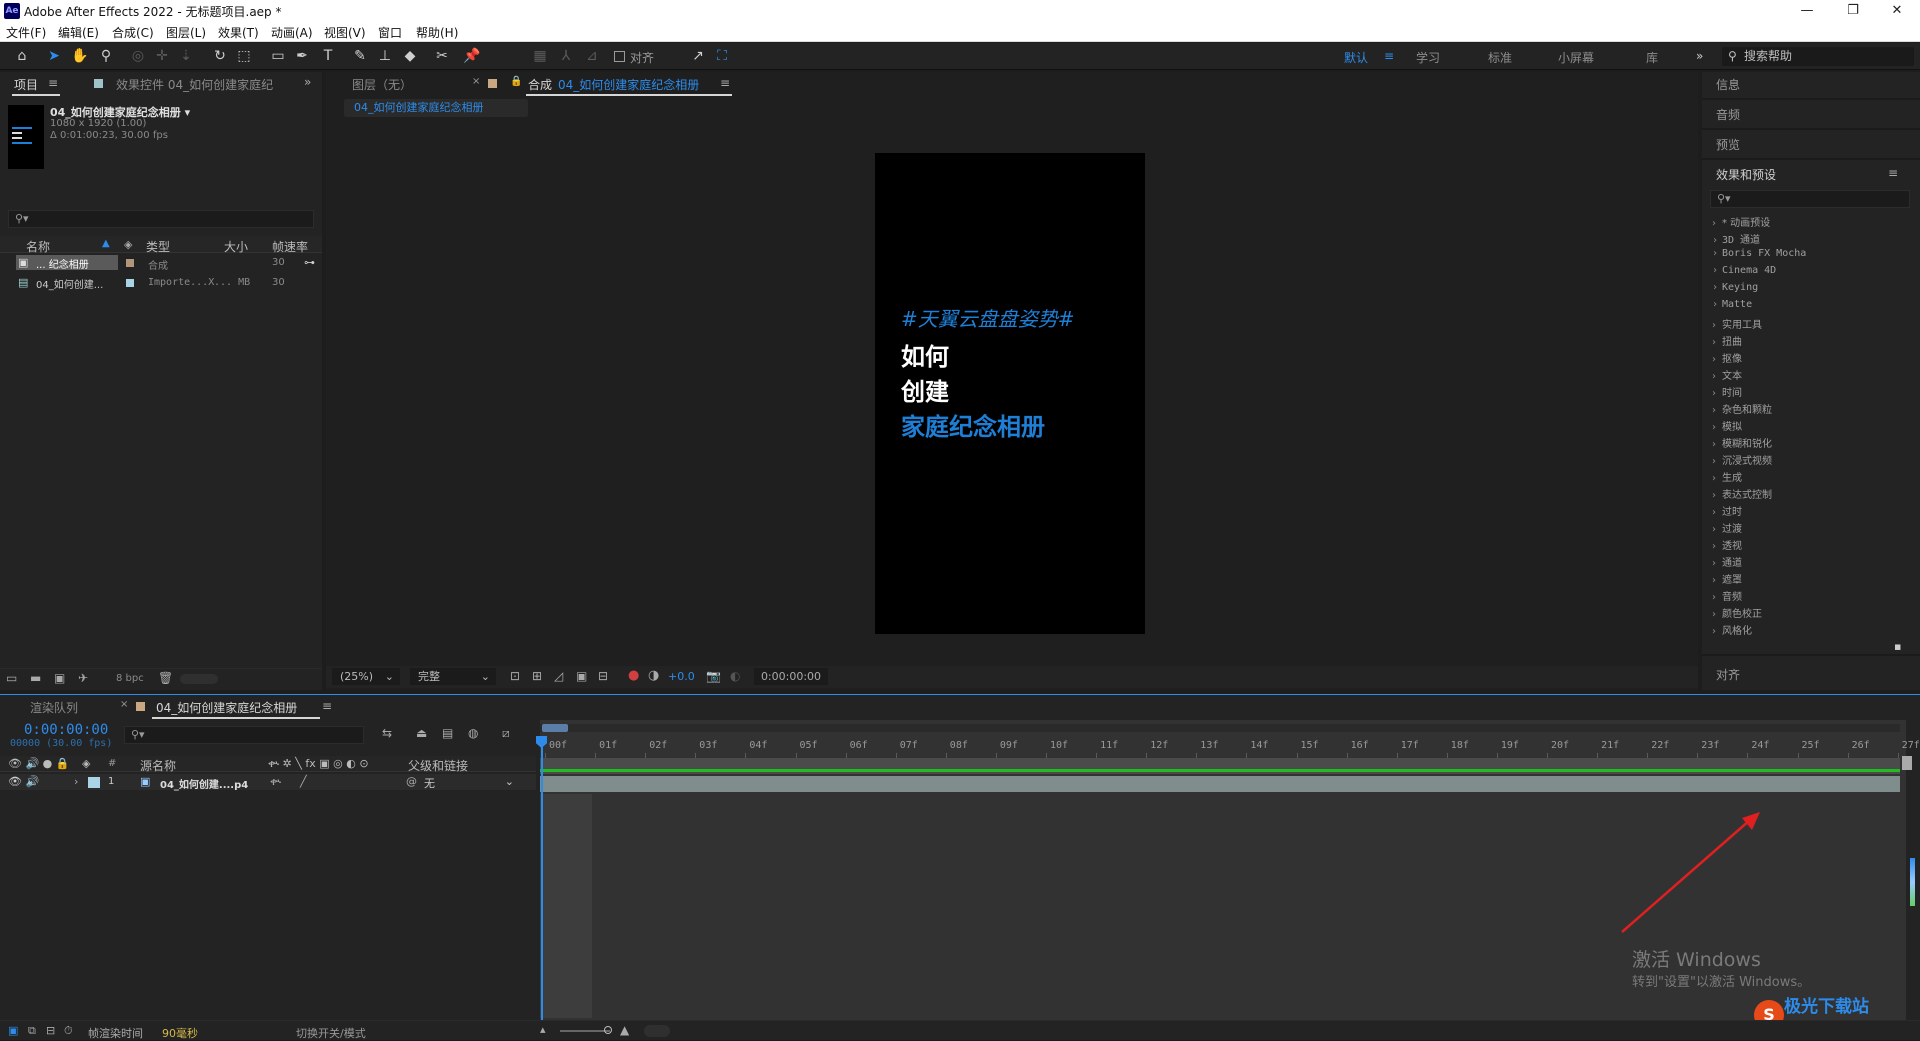 Image resolution: width=1920 pixels, height=1041 pixels. Describe the element at coordinates (1818, 56) in the screenshot. I see `search-help-input: ⚲ 搜索帮助` at that location.